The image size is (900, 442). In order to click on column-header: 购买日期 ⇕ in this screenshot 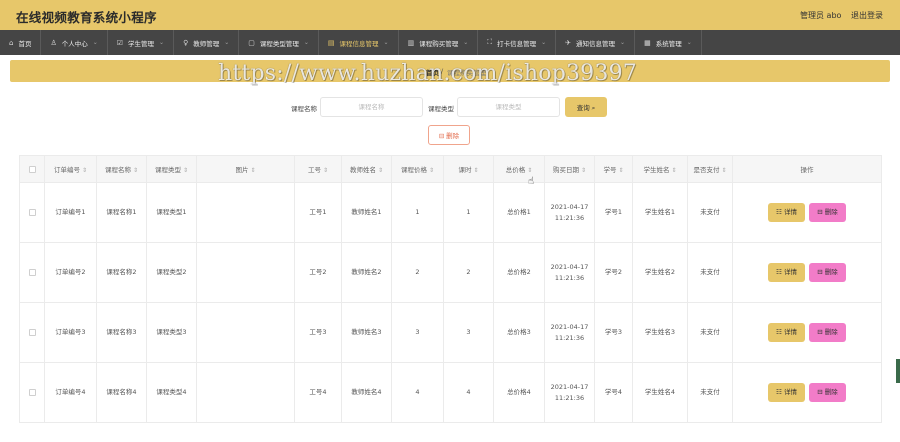, I will do `click(569, 169)`.